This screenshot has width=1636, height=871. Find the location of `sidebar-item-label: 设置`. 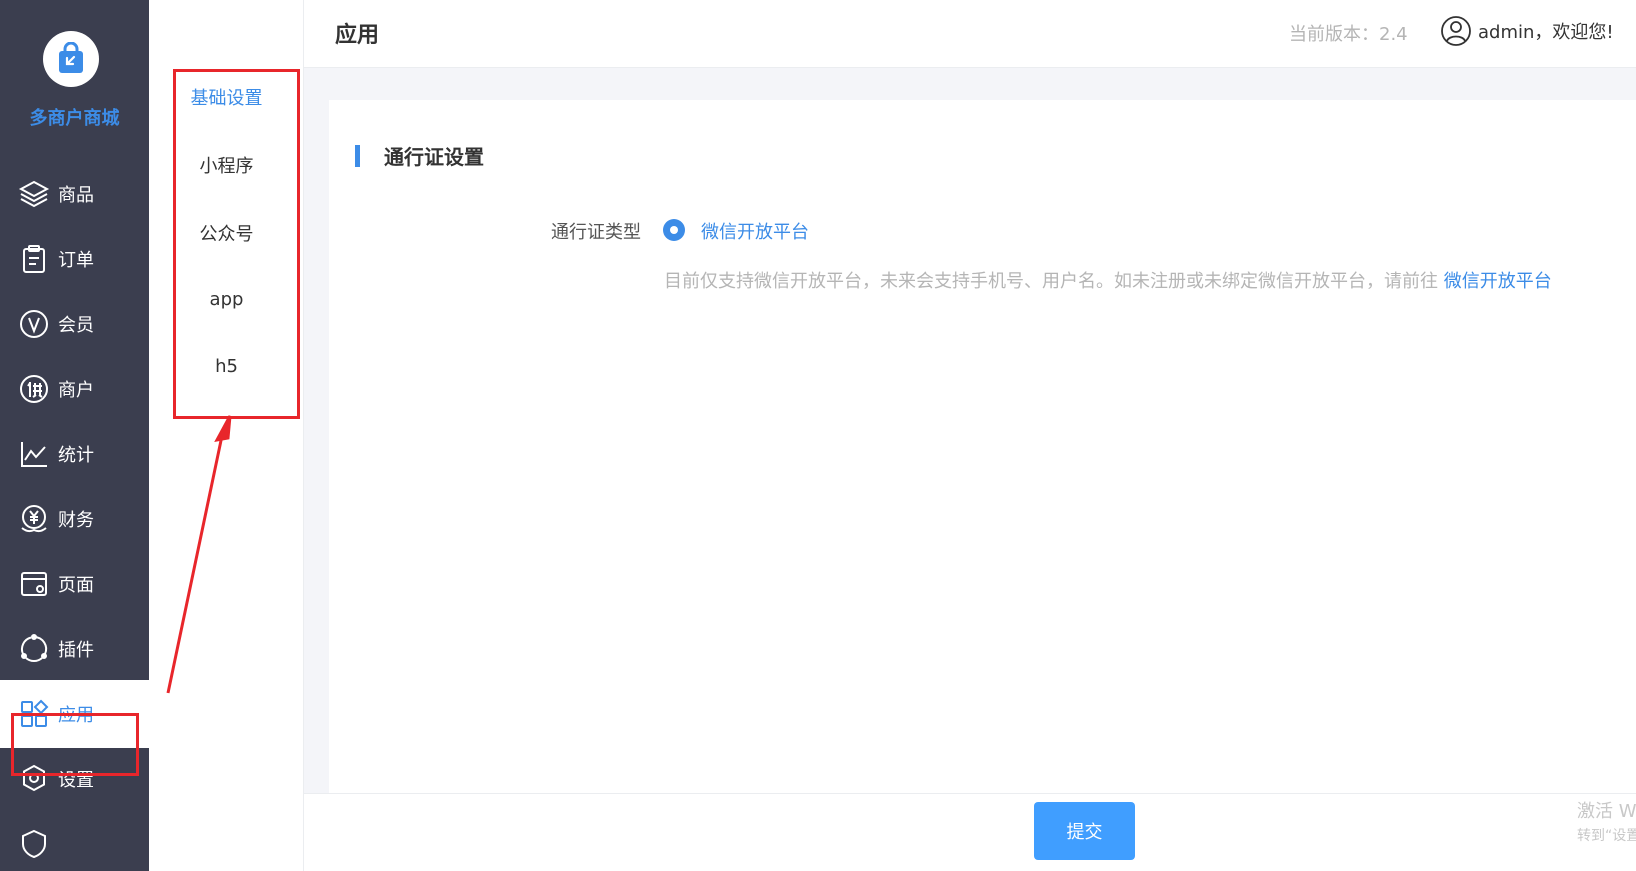

sidebar-item-label: 设置 is located at coordinates (76, 780).